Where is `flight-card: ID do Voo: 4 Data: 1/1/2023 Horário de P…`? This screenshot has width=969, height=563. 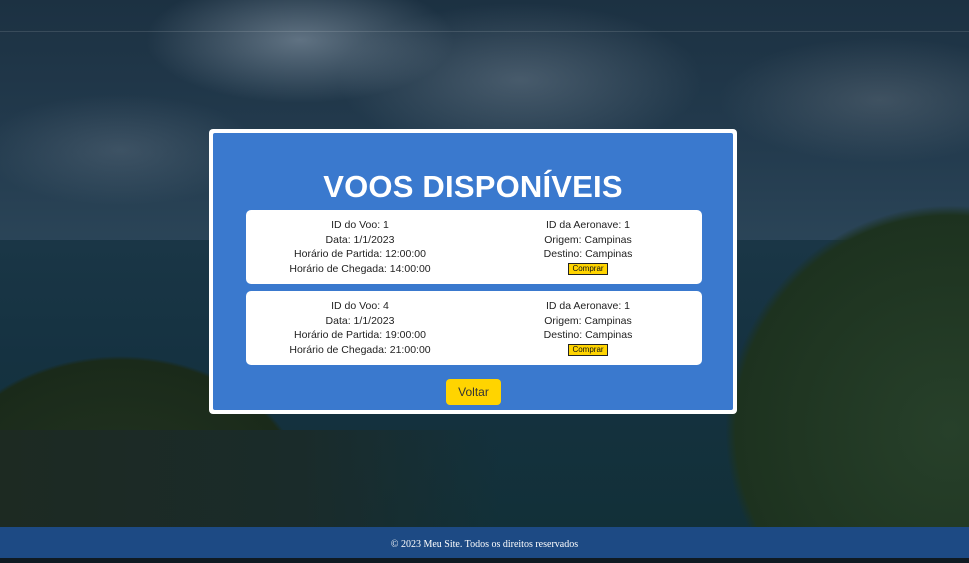
flight-card: ID do Voo: 4 Data: 1/1/2023 Horário de P… is located at coordinates (474, 328).